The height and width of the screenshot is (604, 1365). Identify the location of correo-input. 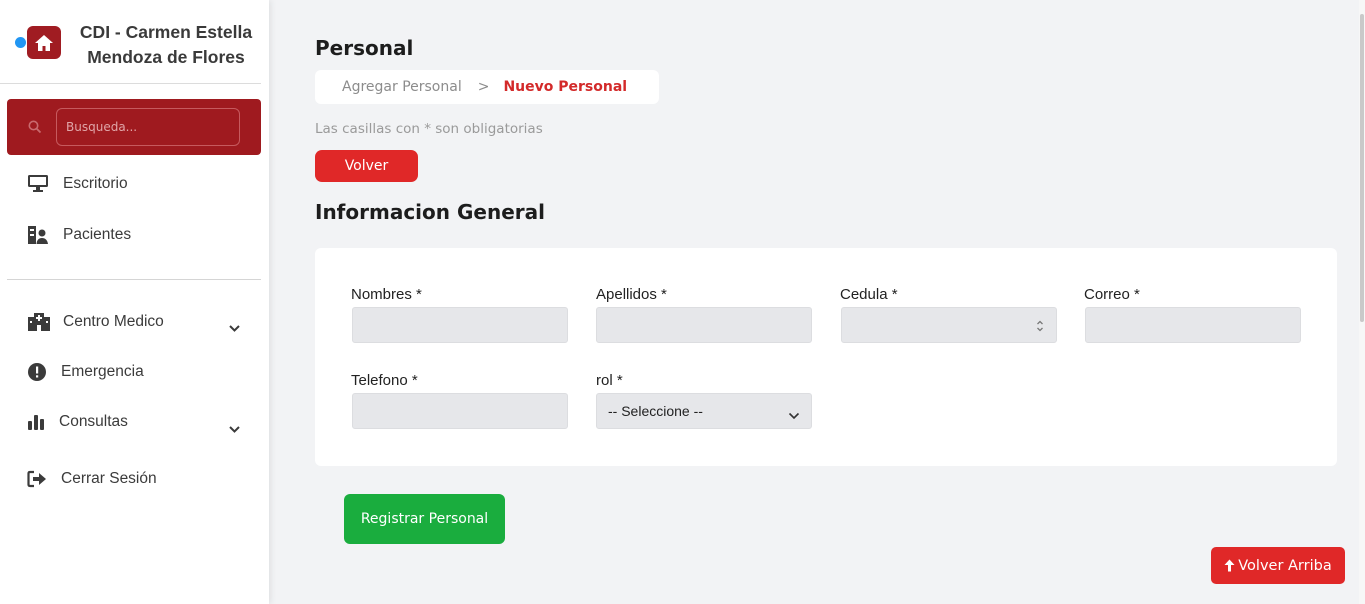
(1193, 325).